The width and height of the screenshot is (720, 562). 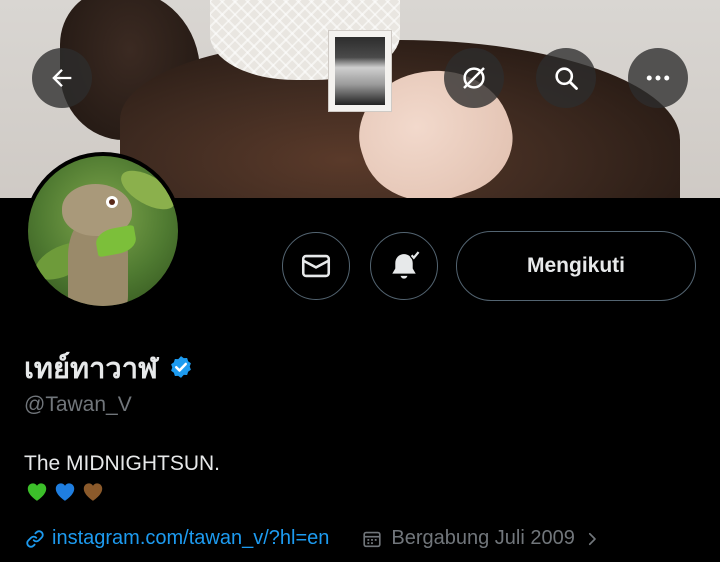 What do you see at coordinates (360, 71) in the screenshot?
I see `banner-photo` at bounding box center [360, 71].